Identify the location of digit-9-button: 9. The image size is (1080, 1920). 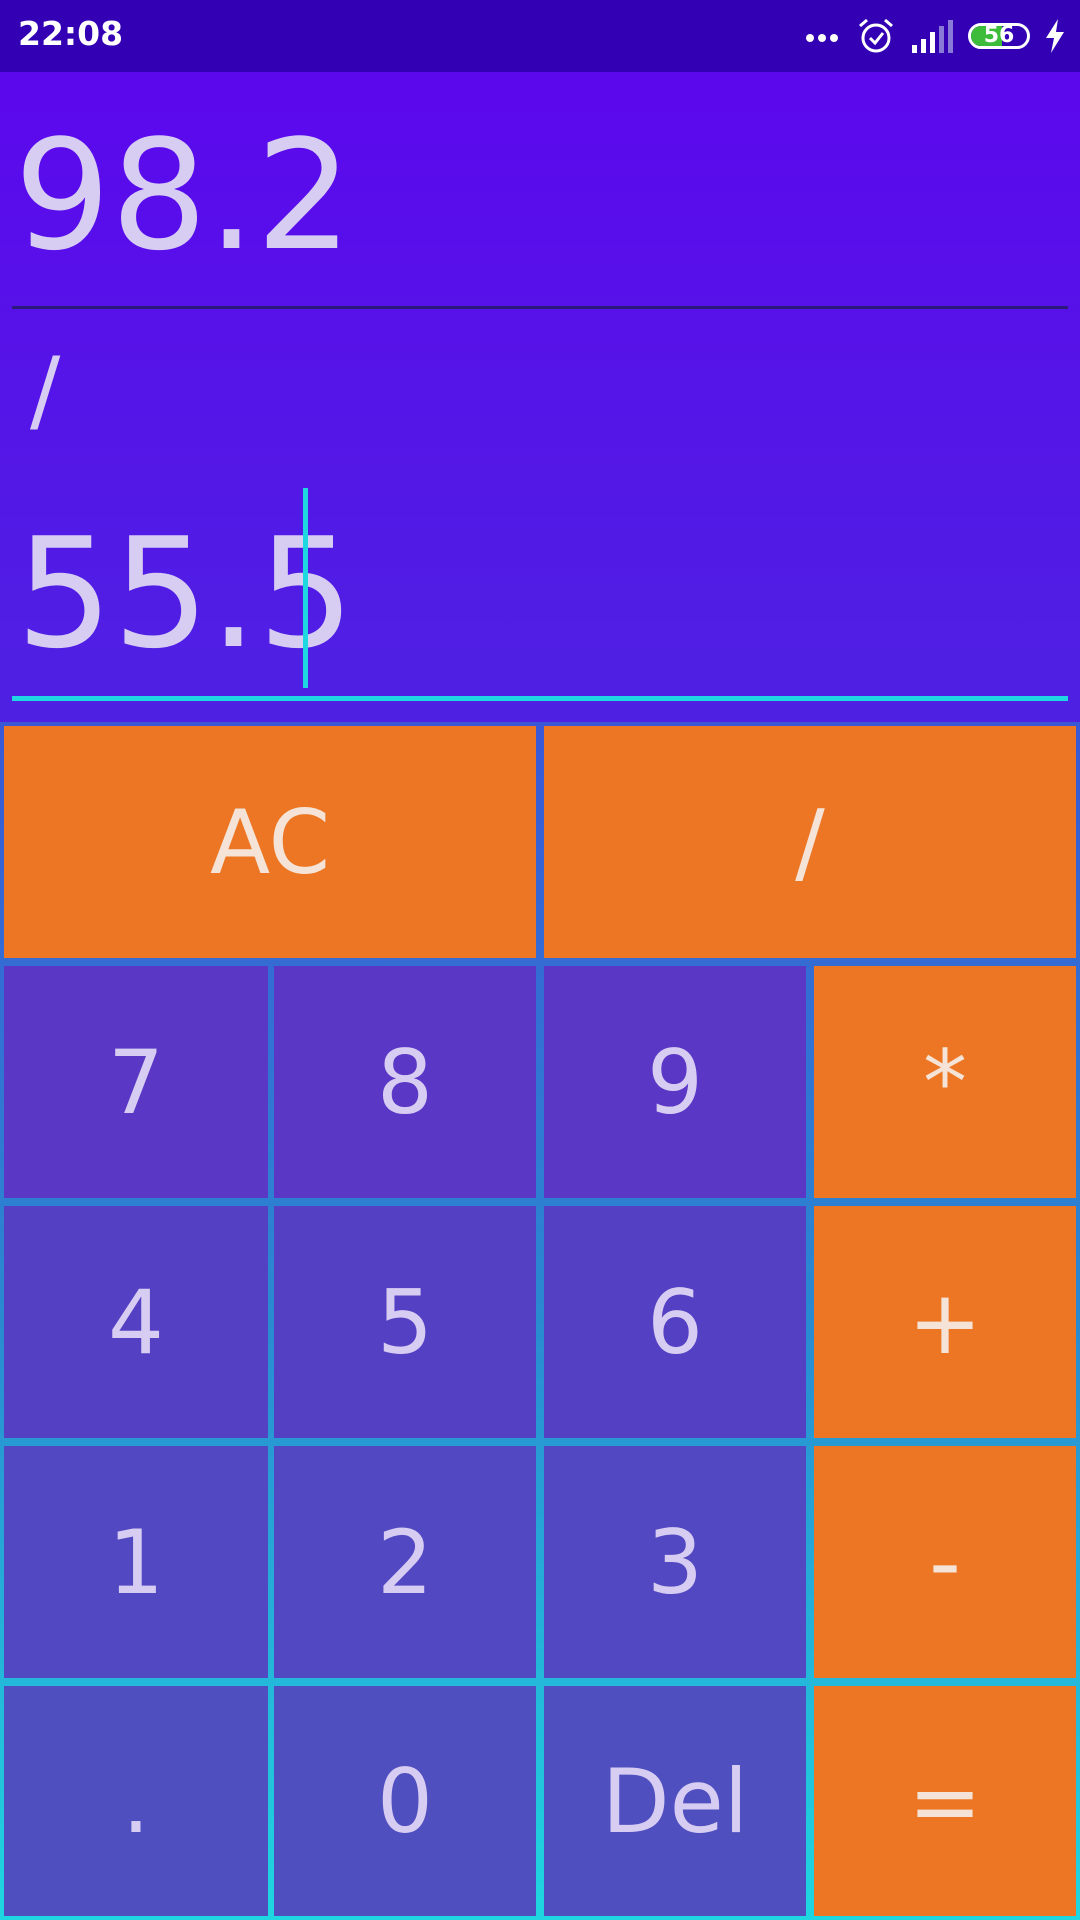
(675, 1082).